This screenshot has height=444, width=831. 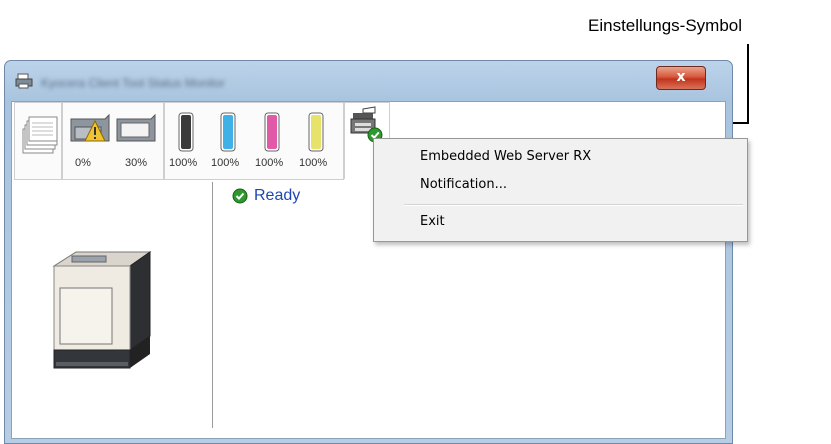 What do you see at coordinates (225, 163) in the screenshot?
I see `toner-cyan-level: 100%` at bounding box center [225, 163].